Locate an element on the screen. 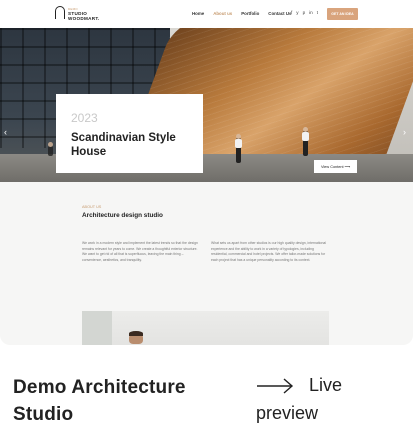 Image resolution: width=416 pixels, height=428 pixels. logo-line-2: WOODMART. is located at coordinates (84, 18).